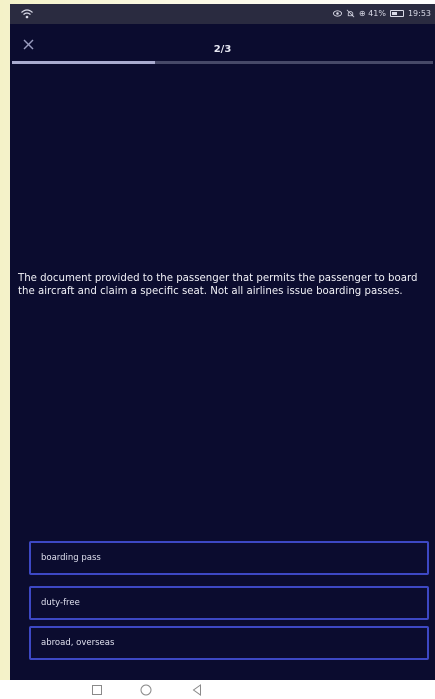  I want to click on battery-icon, so click(396, 13).